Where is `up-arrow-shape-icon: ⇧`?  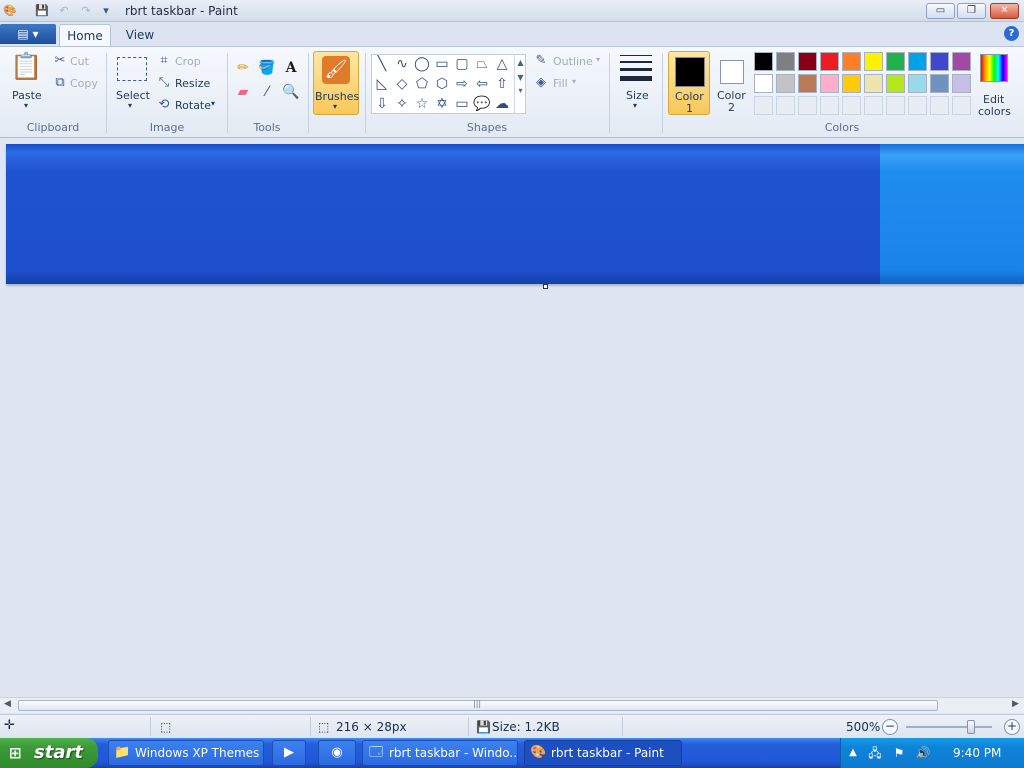
up-arrow-shape-icon: ⇧ is located at coordinates (502, 84).